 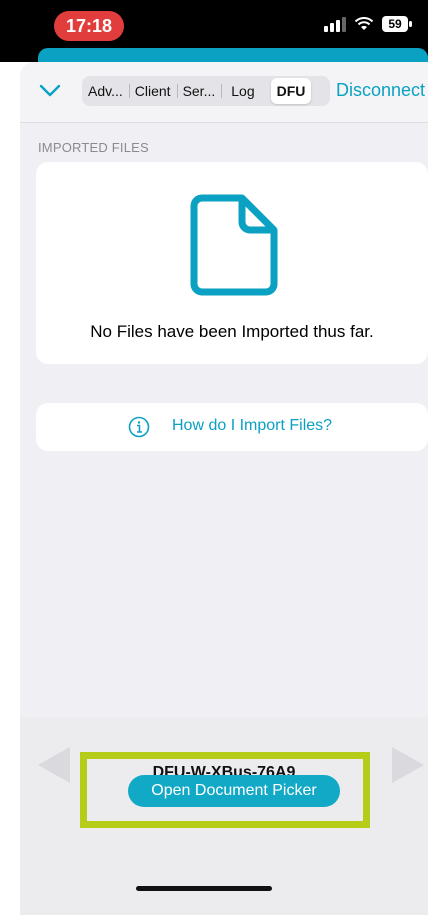 I want to click on open-document-picker-button: Open Document Picker, so click(x=234, y=791).